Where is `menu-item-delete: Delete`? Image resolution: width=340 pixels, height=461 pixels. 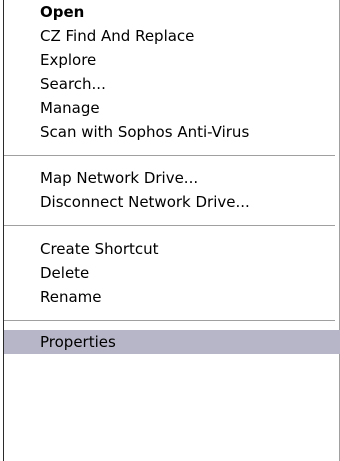
menu-item-delete: Delete is located at coordinates (172, 273).